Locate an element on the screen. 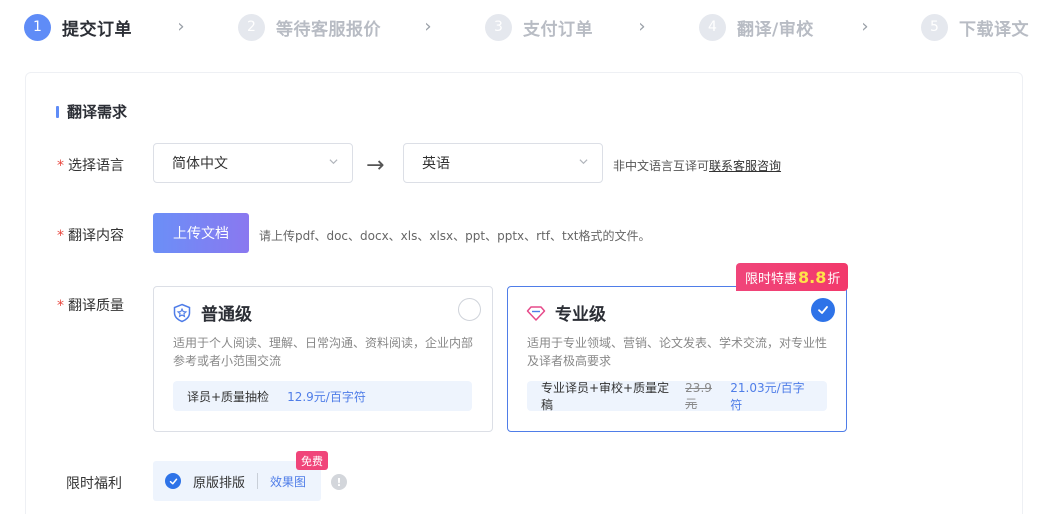 Image resolution: width=1052 pixels, height=514 pixels. content-label: * 翻译内容 is located at coordinates (90, 235).